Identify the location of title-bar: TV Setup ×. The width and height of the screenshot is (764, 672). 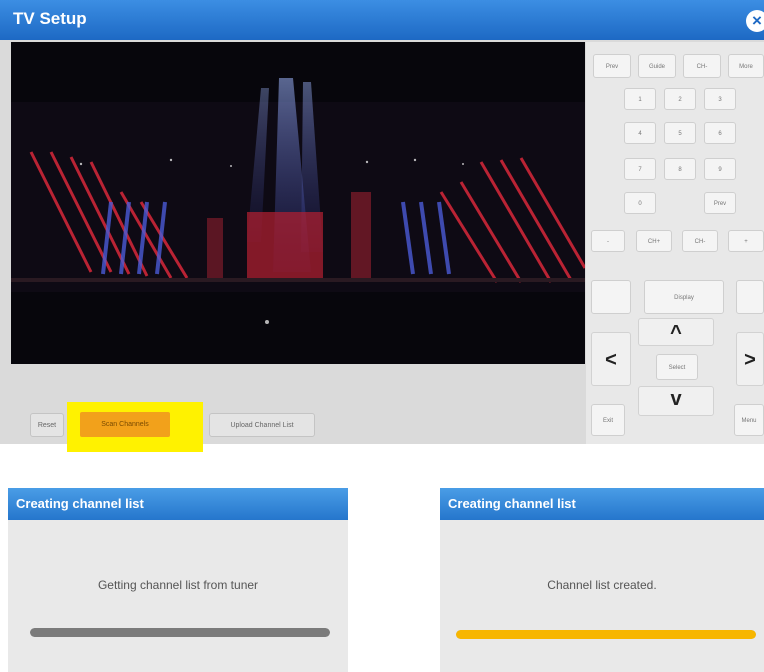
(382, 20).